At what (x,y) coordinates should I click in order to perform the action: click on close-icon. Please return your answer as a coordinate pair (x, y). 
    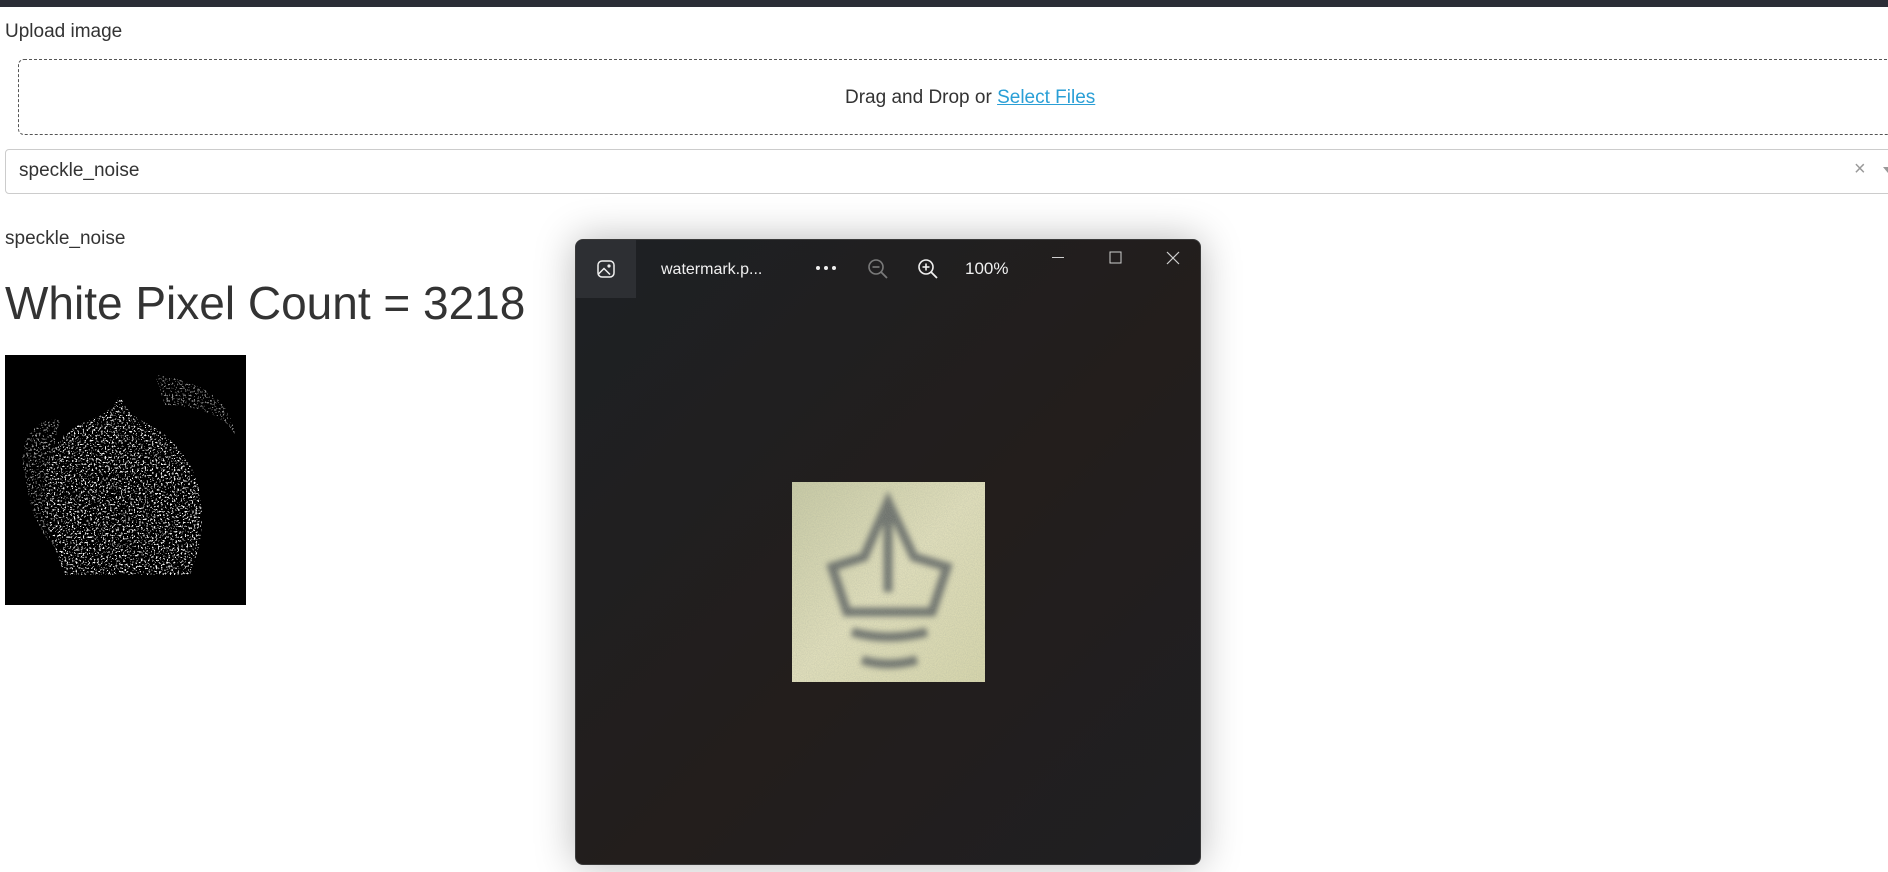
    Looking at the image, I should click on (1173, 258).